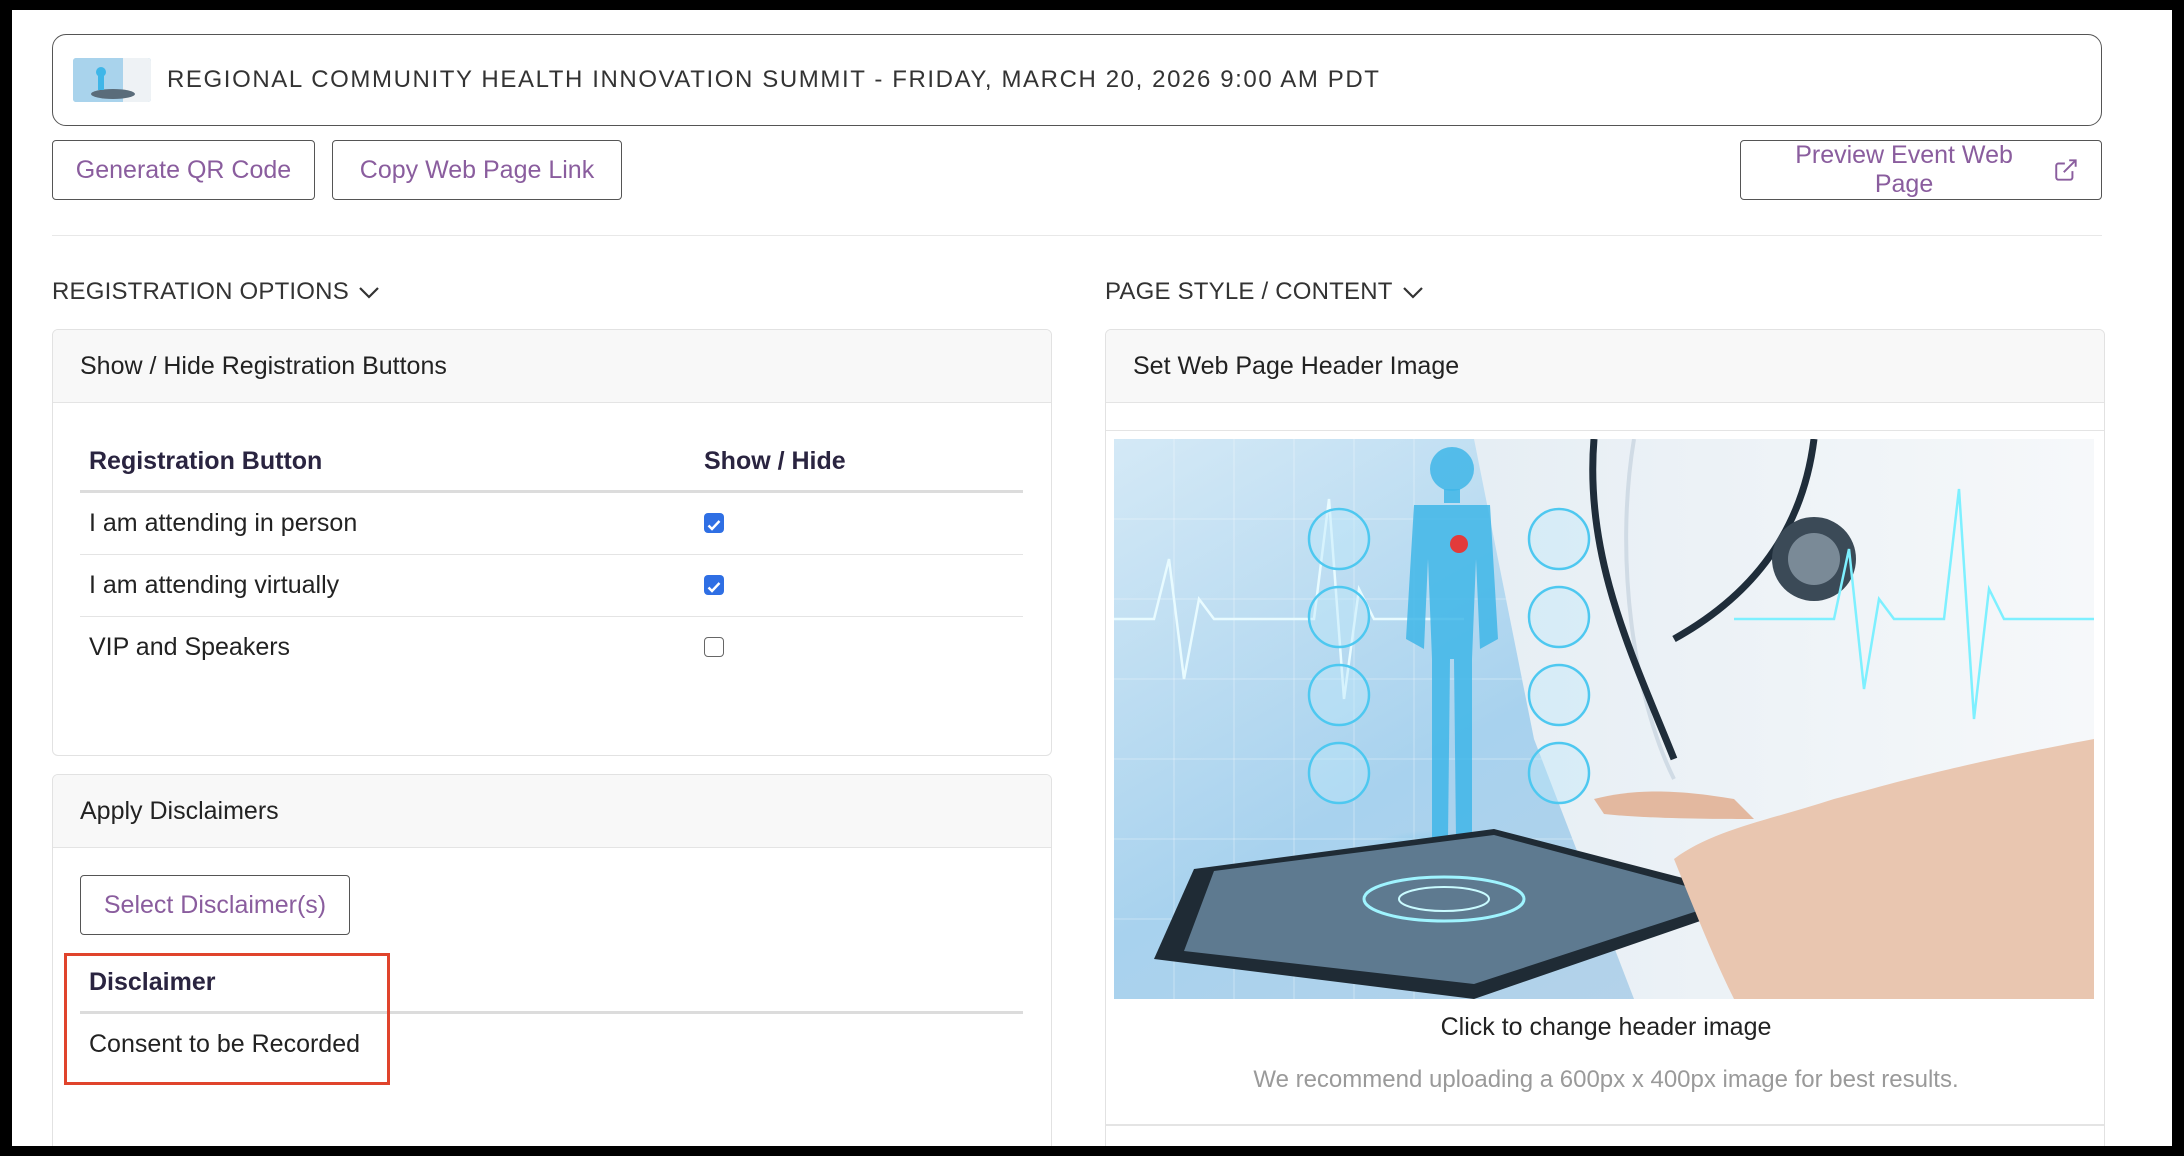 This screenshot has width=2184, height=1156. I want to click on event-thumbnail, so click(112, 80).